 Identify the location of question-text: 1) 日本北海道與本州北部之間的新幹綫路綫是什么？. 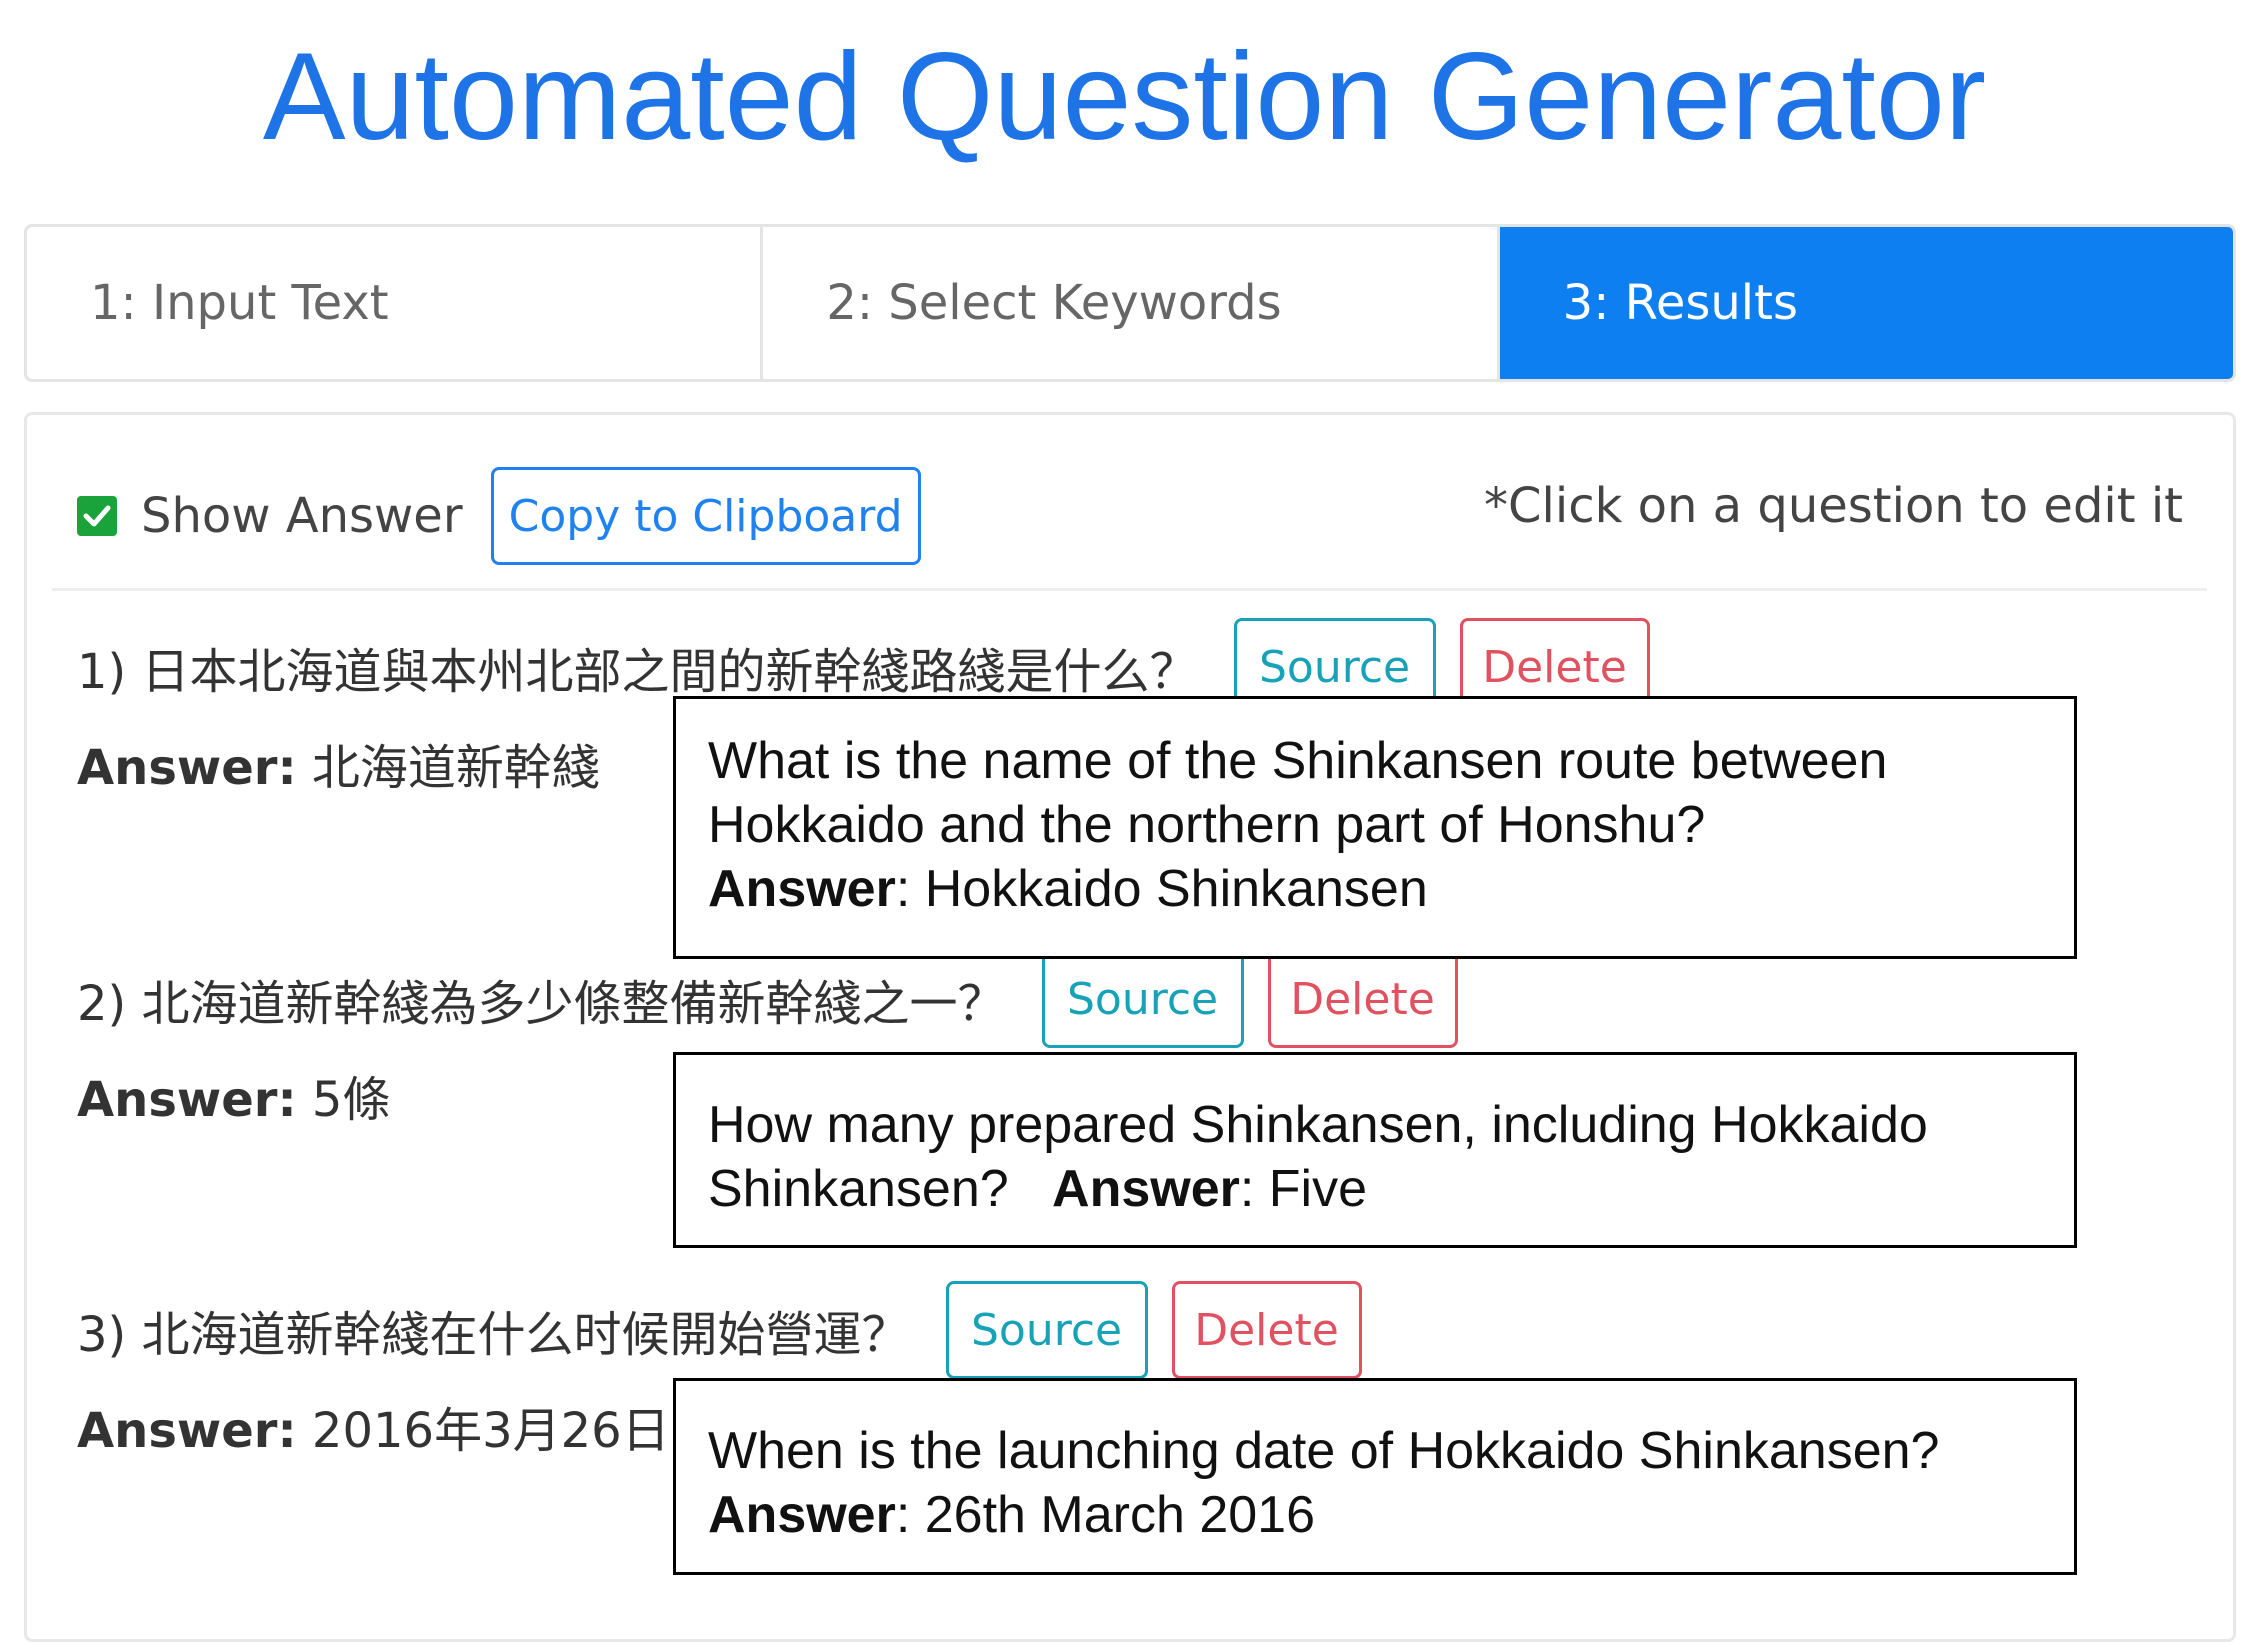
(637, 667).